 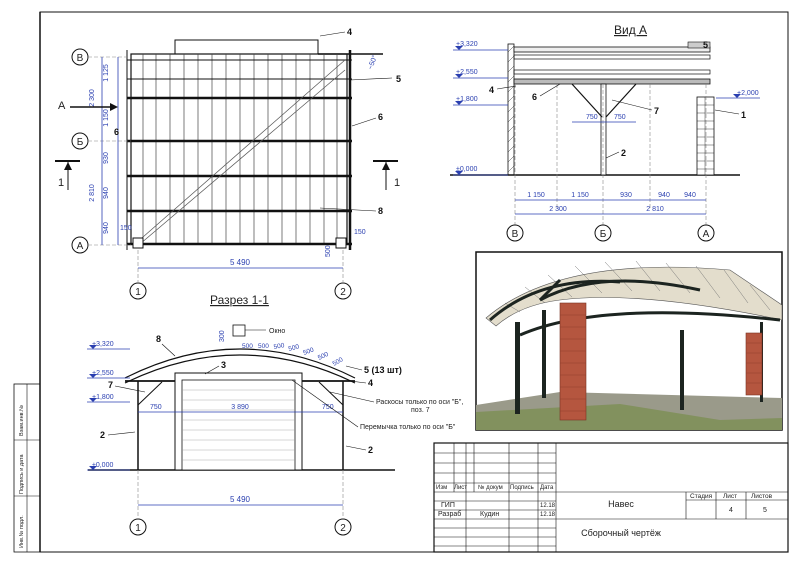 I want to click on plan-purlins, so click(x=239, y=69).